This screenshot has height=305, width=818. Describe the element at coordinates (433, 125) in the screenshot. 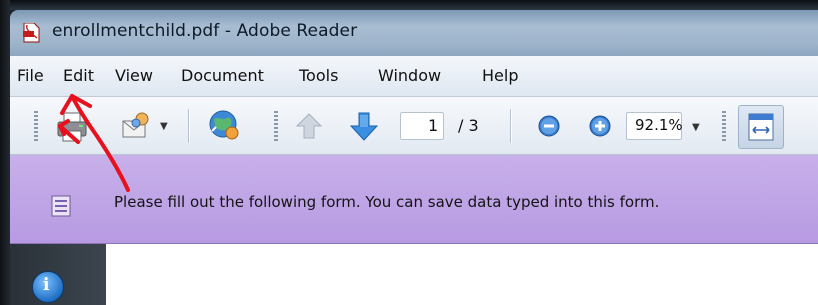

I see `current-page-value: 1` at that location.